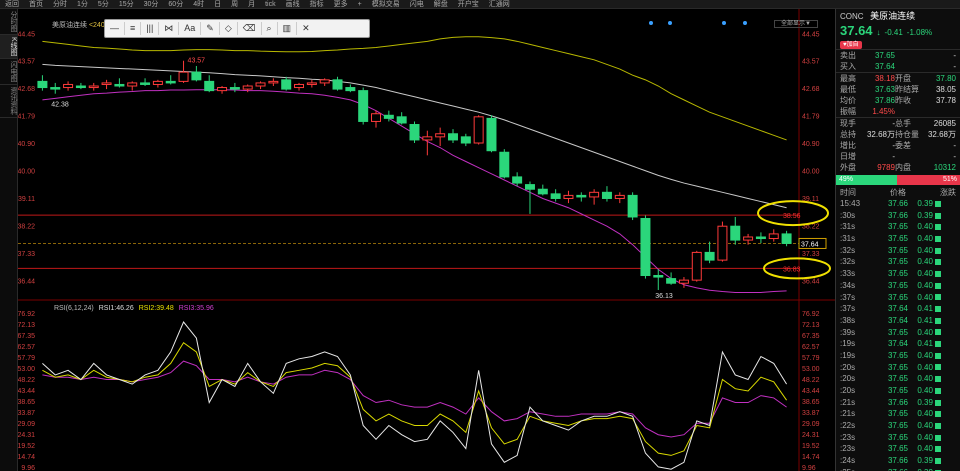  What do you see at coordinates (898, 414) in the screenshot?
I see `tick-row: :21s 37.65 0.40` at bounding box center [898, 414].